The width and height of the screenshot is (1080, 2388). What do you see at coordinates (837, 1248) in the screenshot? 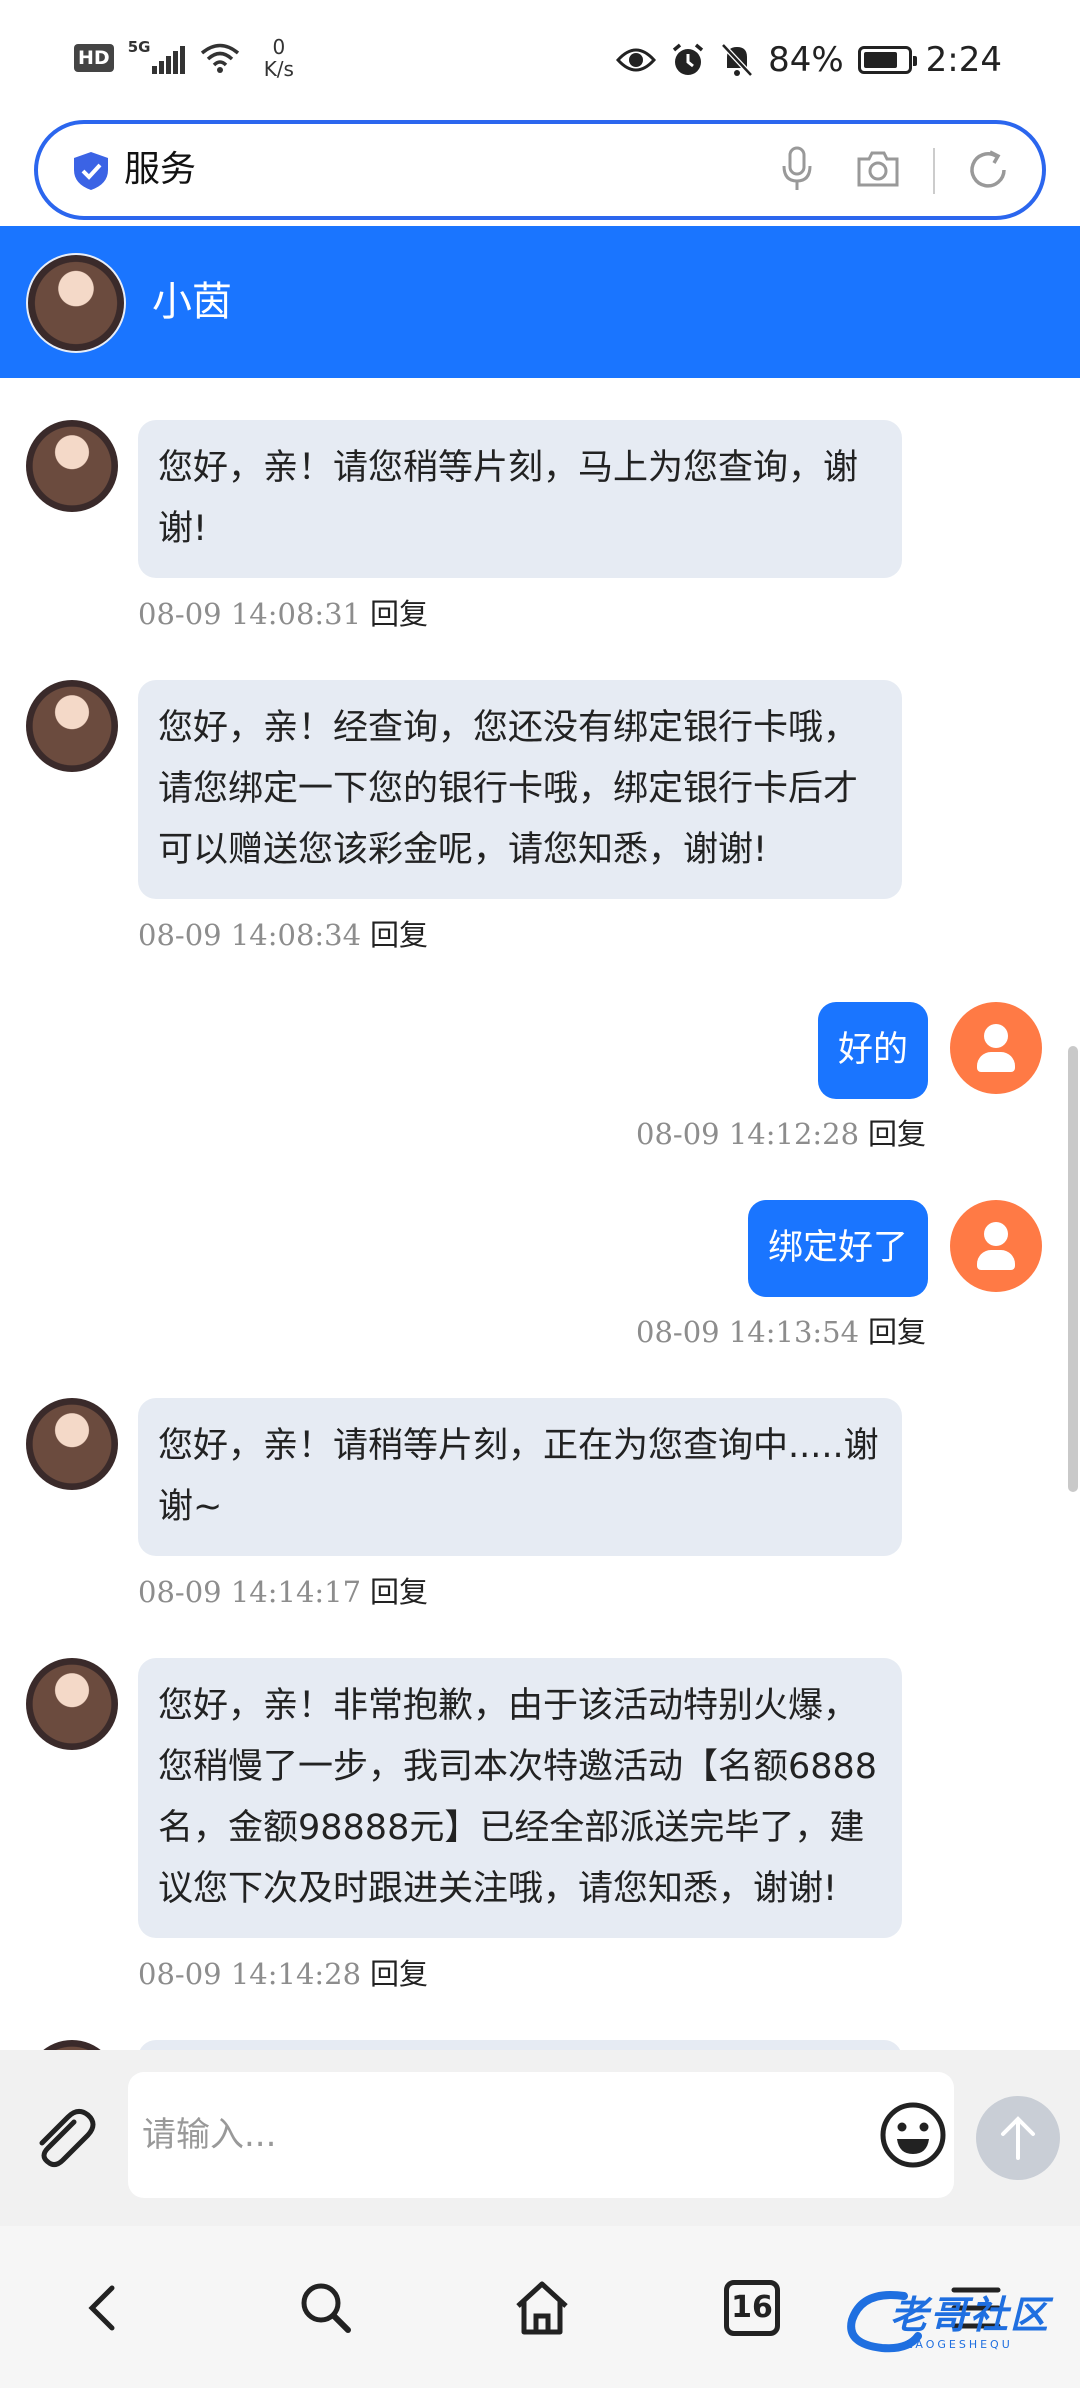
I see `message-bubble-user: 绑定好了` at bounding box center [837, 1248].